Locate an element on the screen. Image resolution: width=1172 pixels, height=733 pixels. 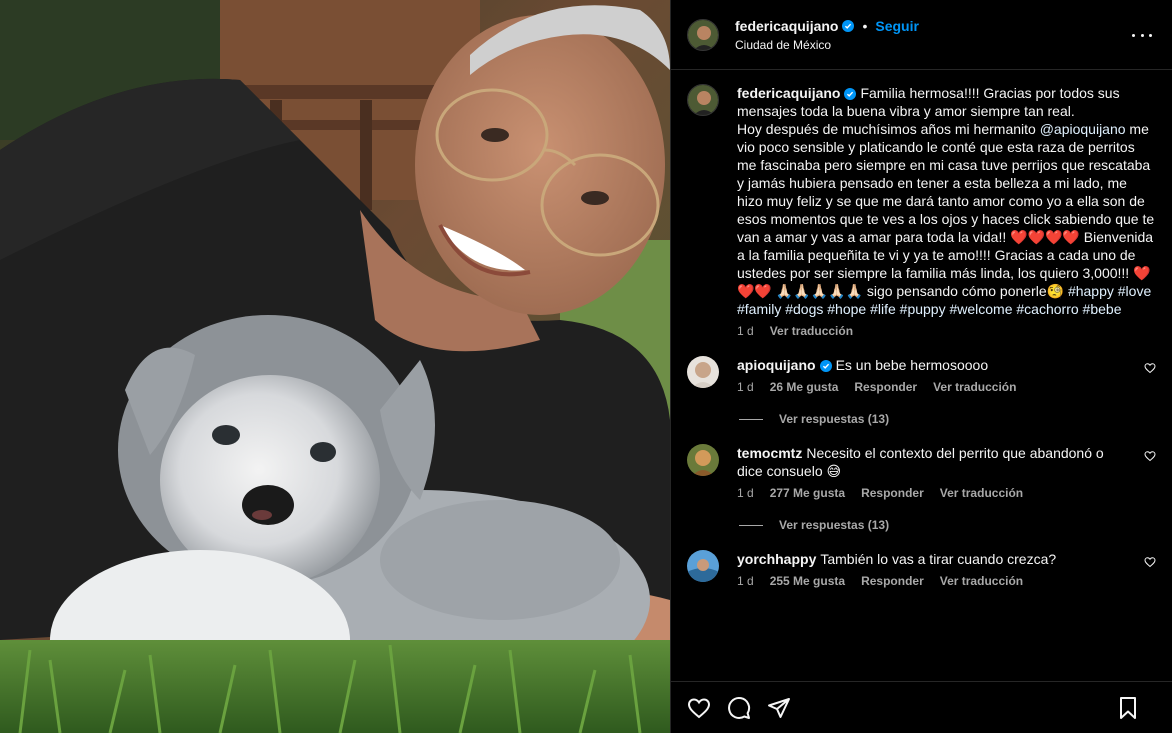
caption-time: 1 d is located at coordinates (745, 331).